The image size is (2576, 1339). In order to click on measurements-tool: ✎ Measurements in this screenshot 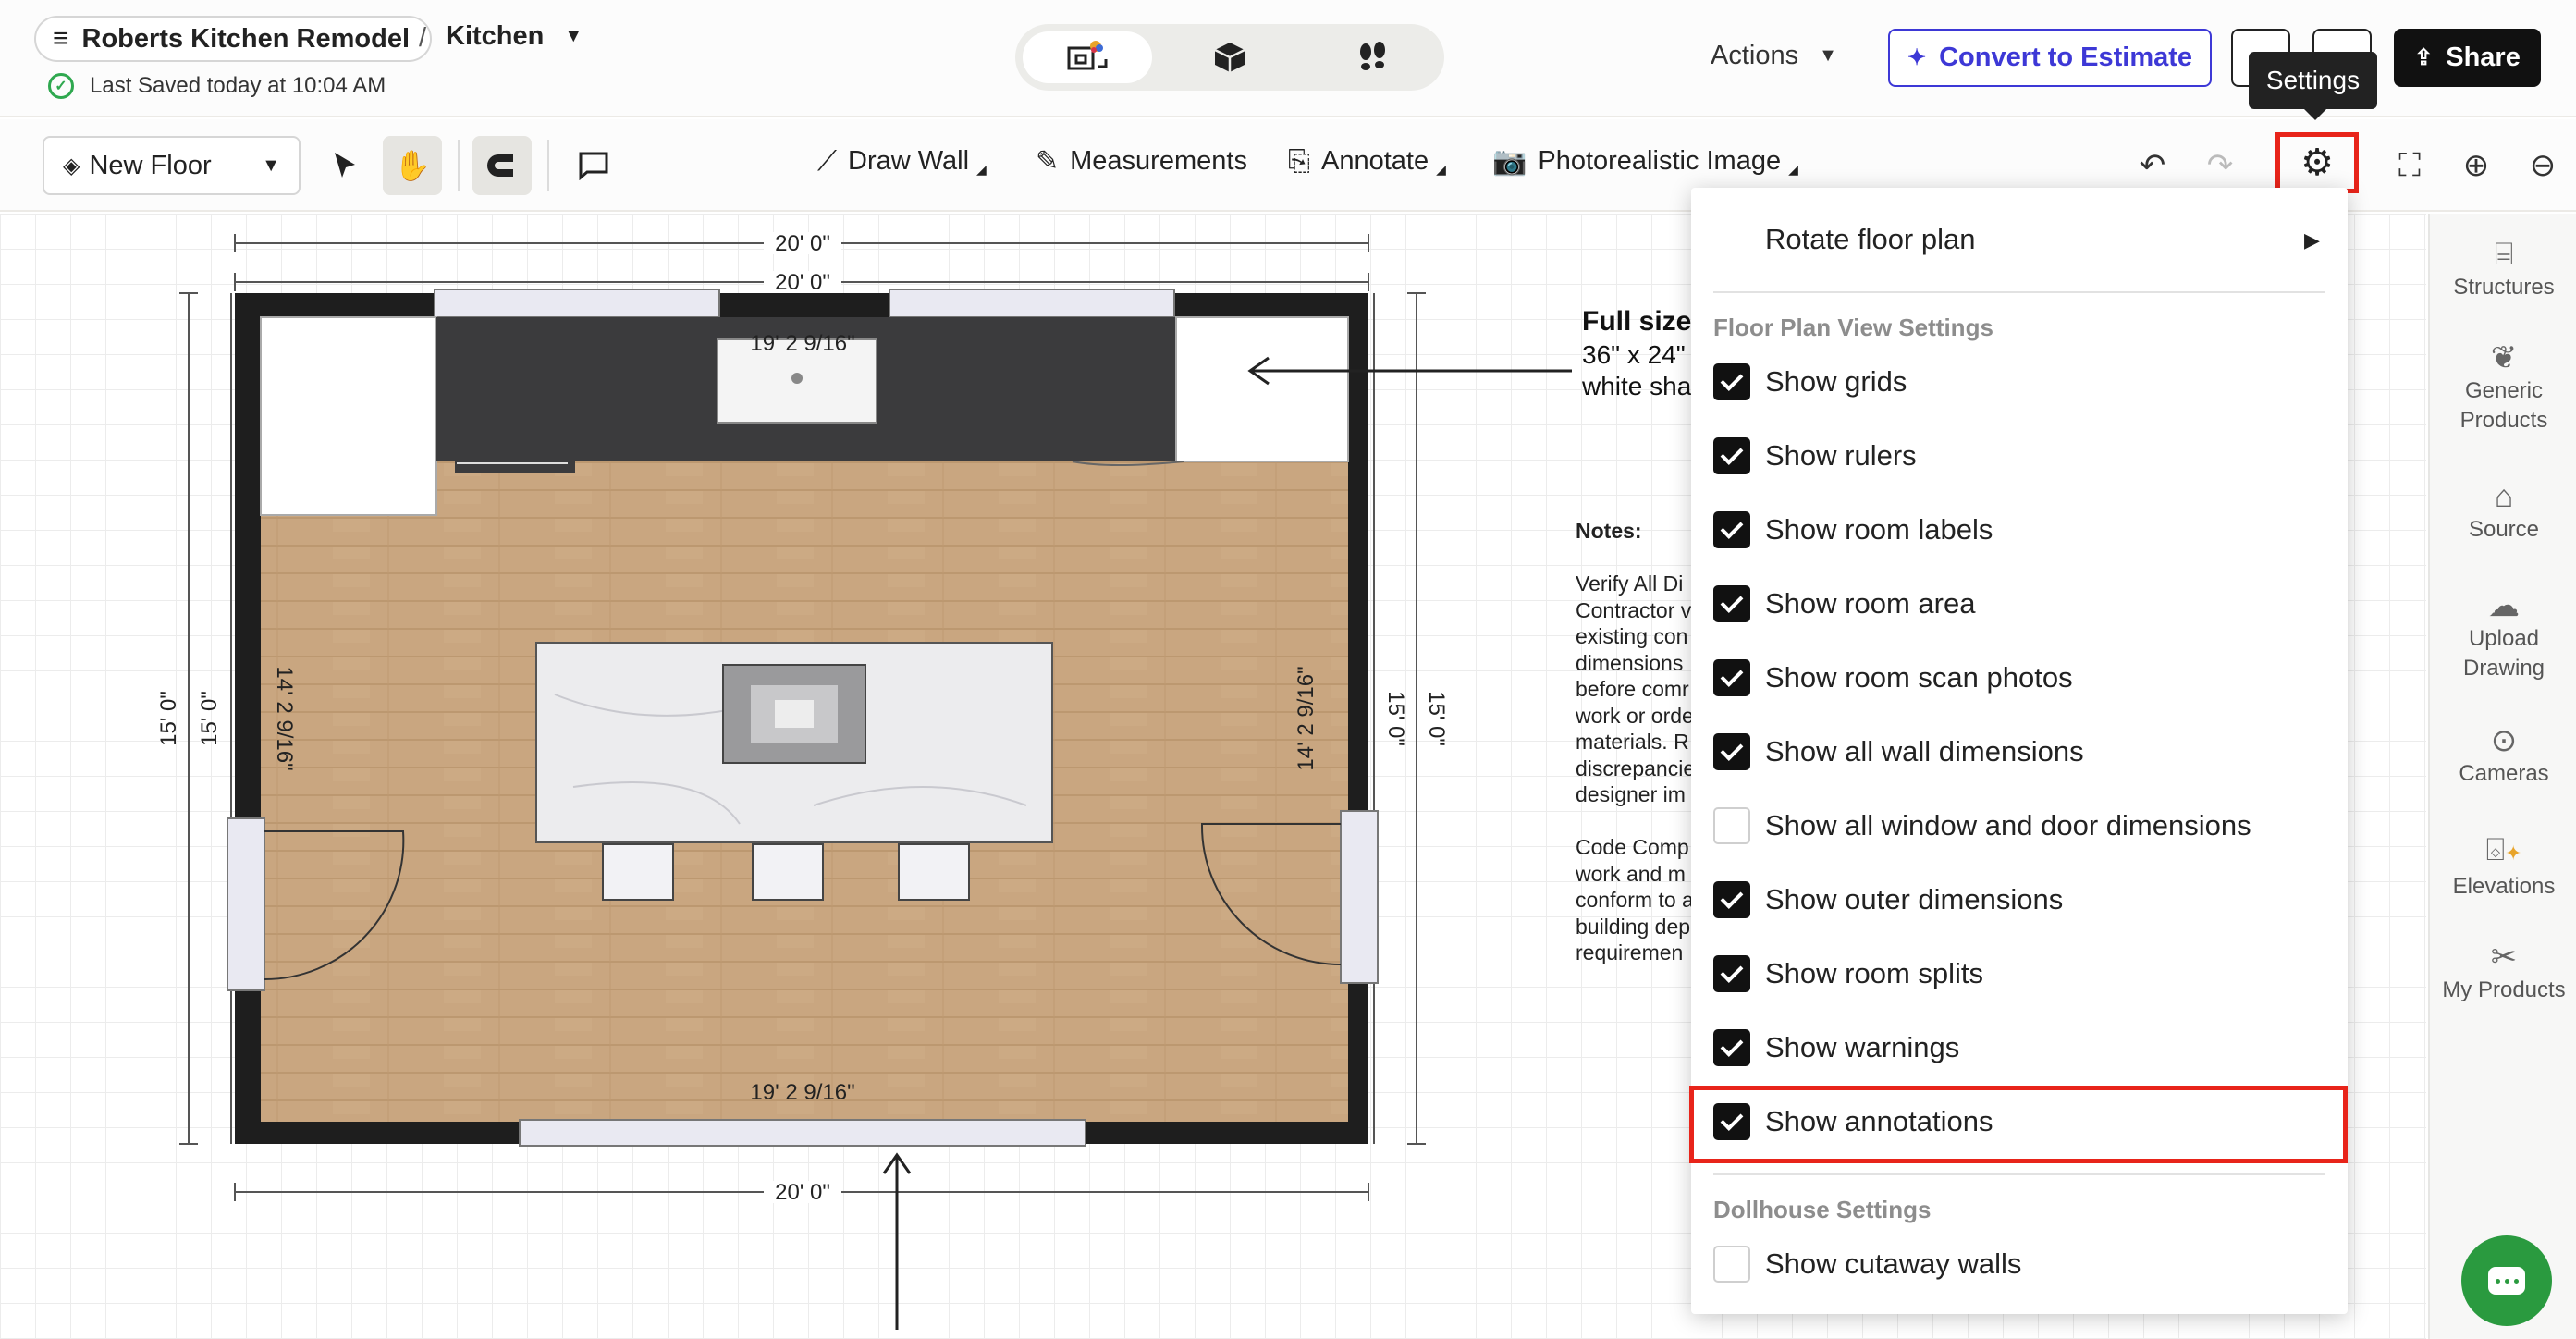, I will do `click(1141, 162)`.